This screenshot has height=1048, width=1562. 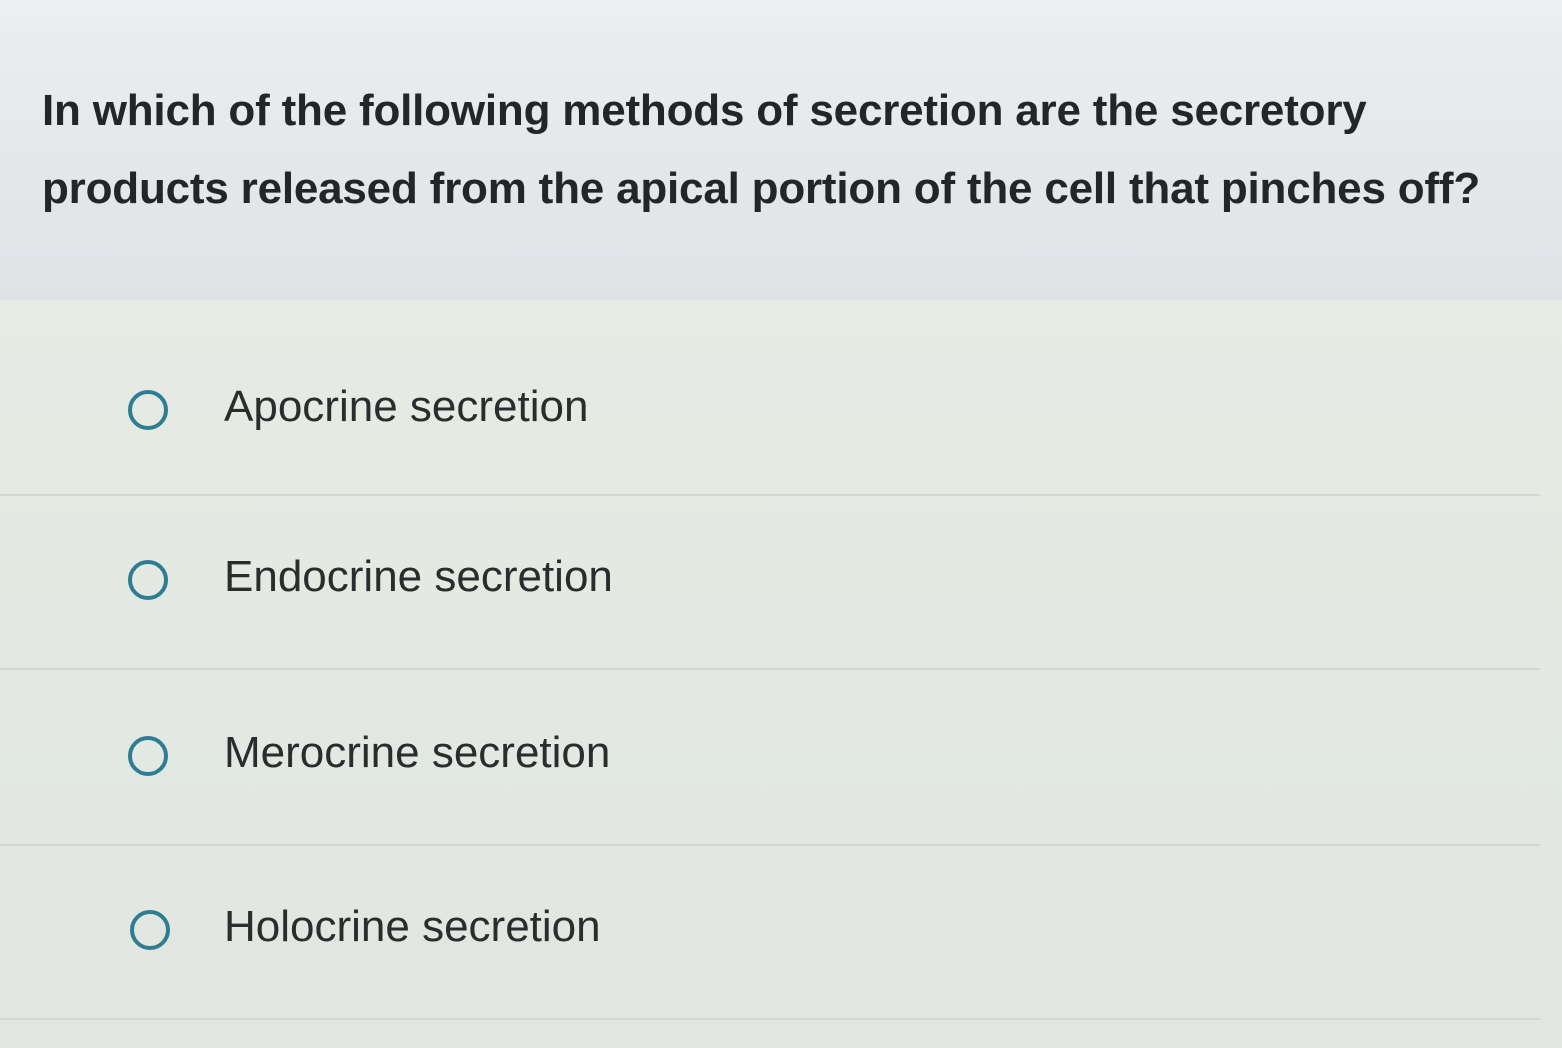 I want to click on answer-option-label: Endocrine secretion, so click(x=418, y=576).